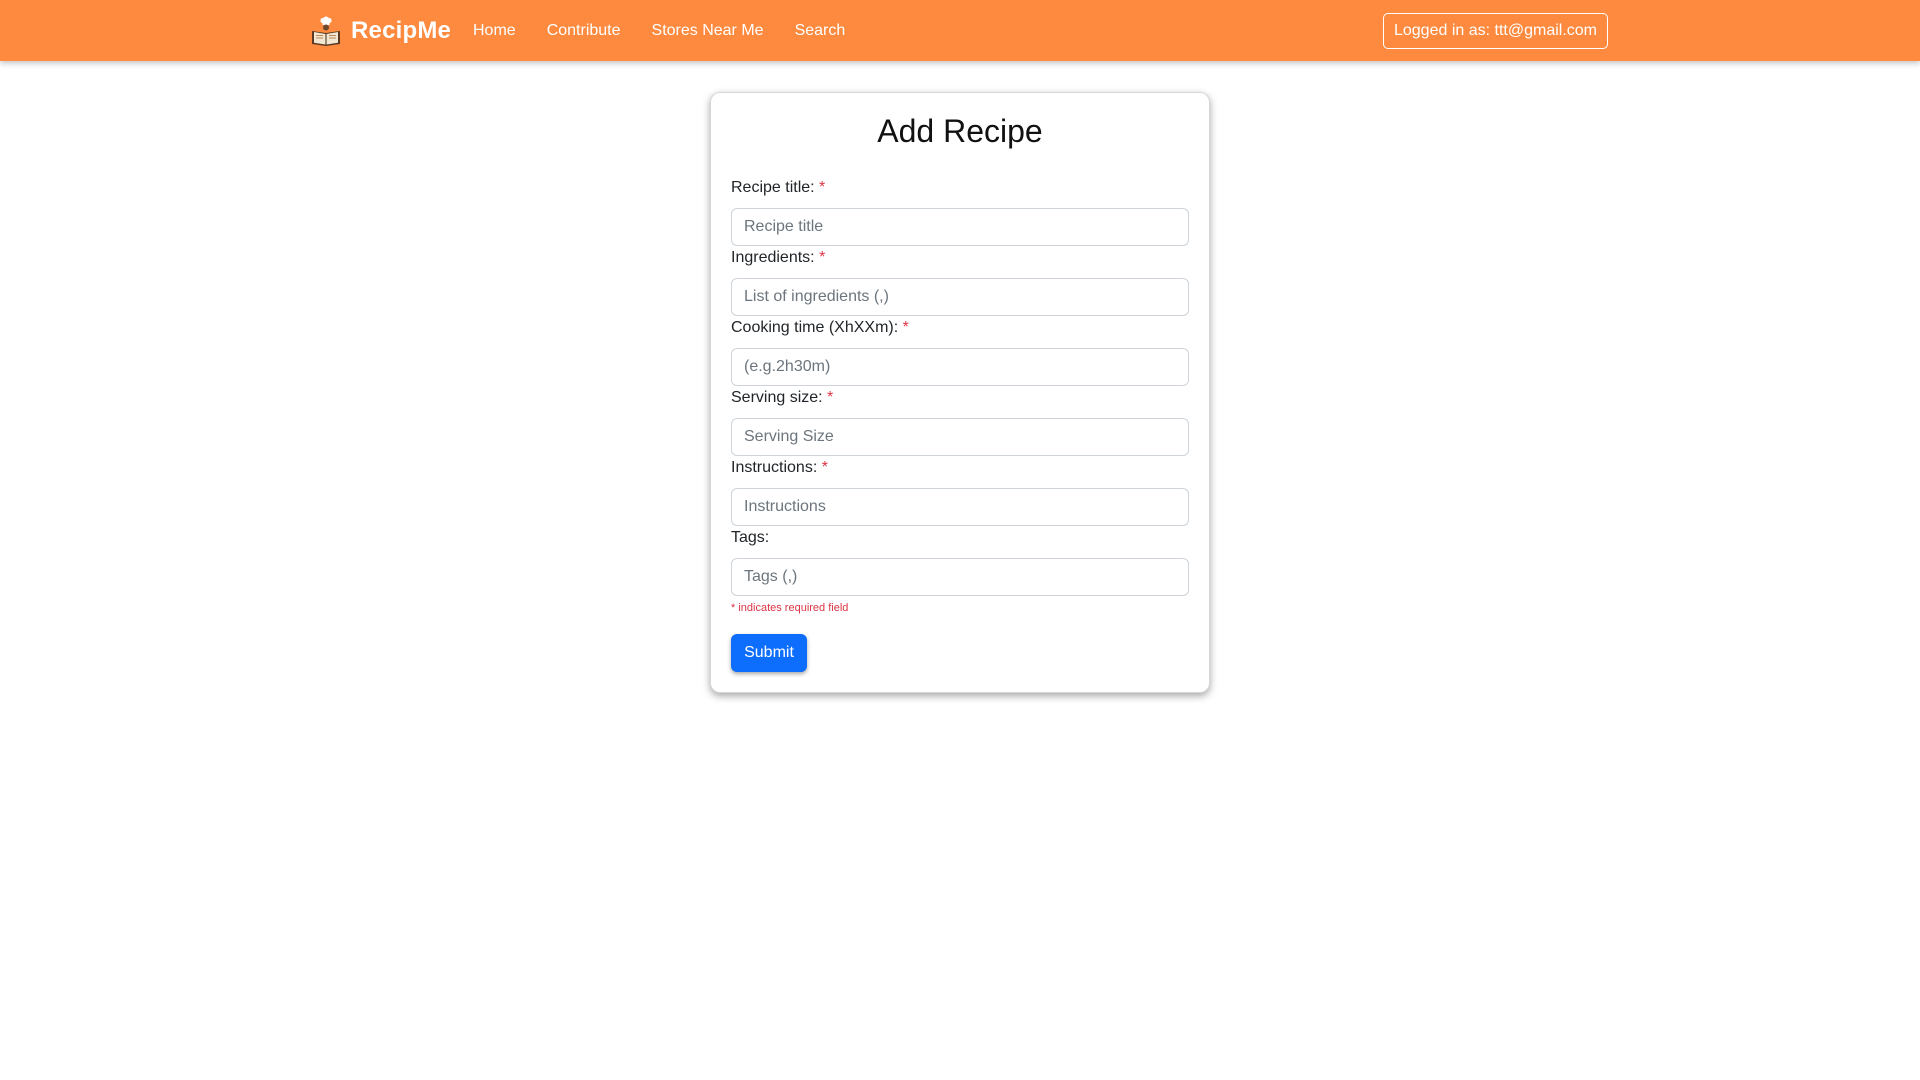  Describe the element at coordinates (960, 437) in the screenshot. I see `serving-size-input` at that location.